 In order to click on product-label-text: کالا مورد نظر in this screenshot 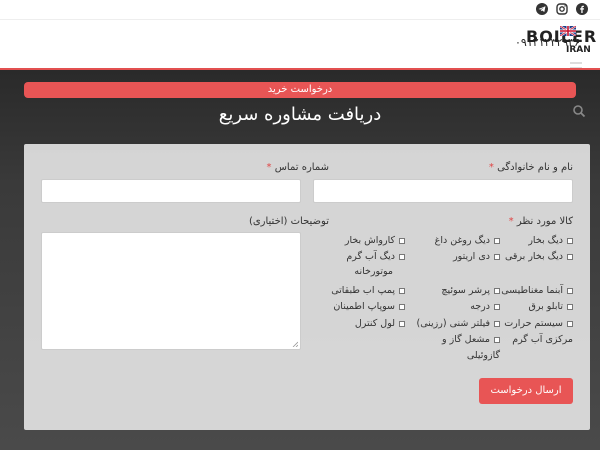, I will do `click(544, 221)`.